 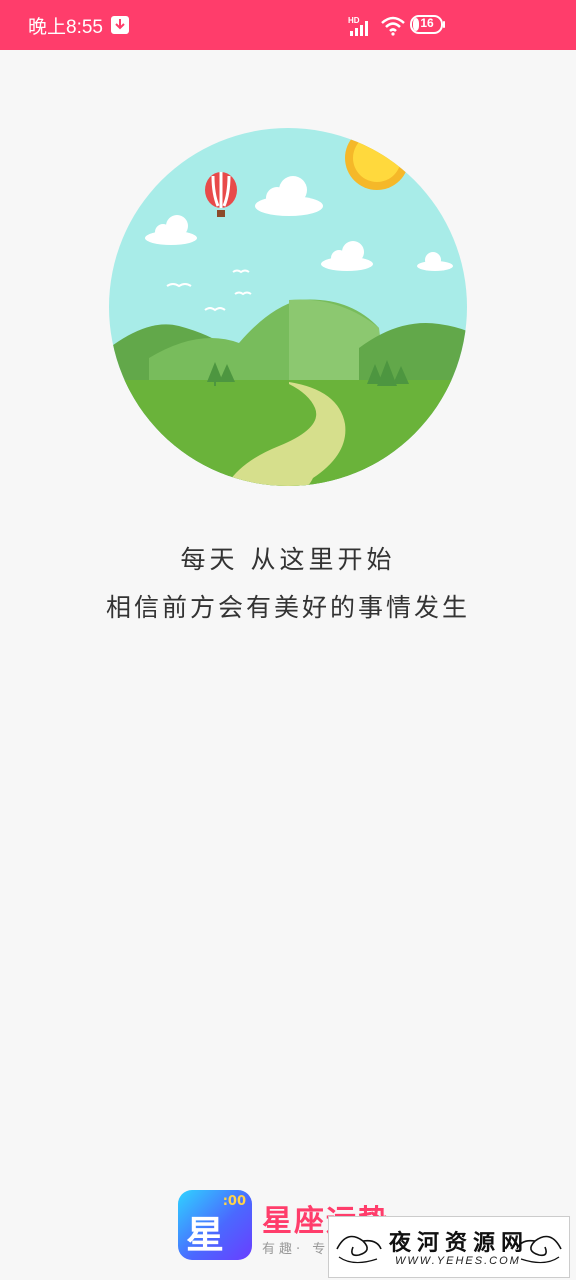 I want to click on app-logo: :00 星座, so click(x=215, y=1225).